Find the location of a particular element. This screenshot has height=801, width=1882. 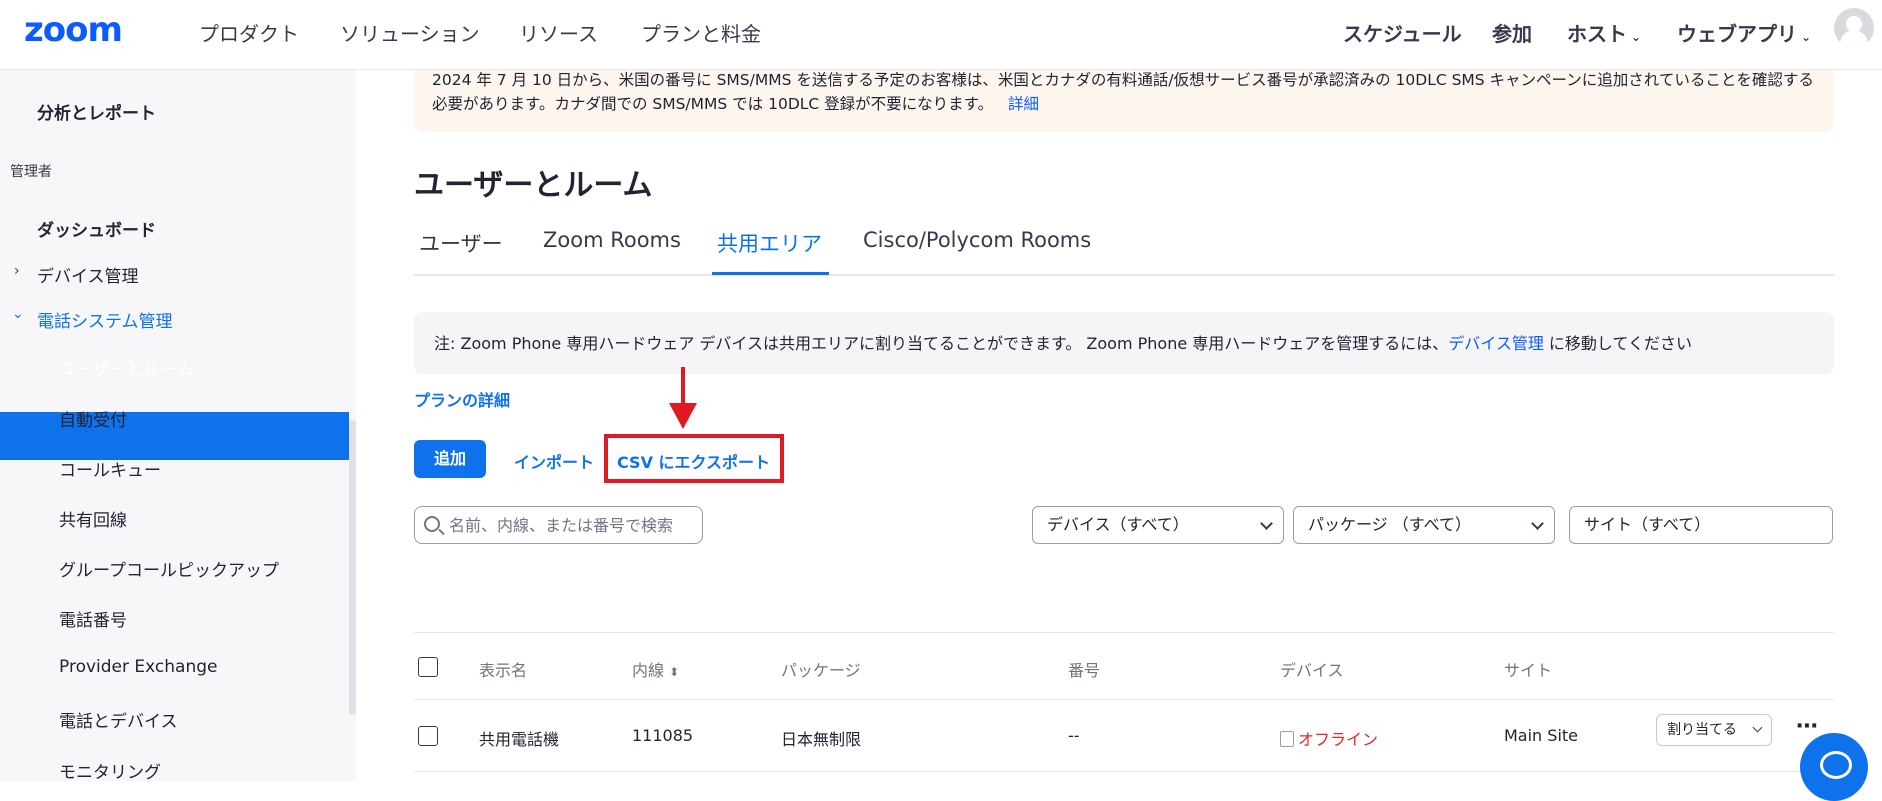

add-button: 追加 is located at coordinates (450, 459).